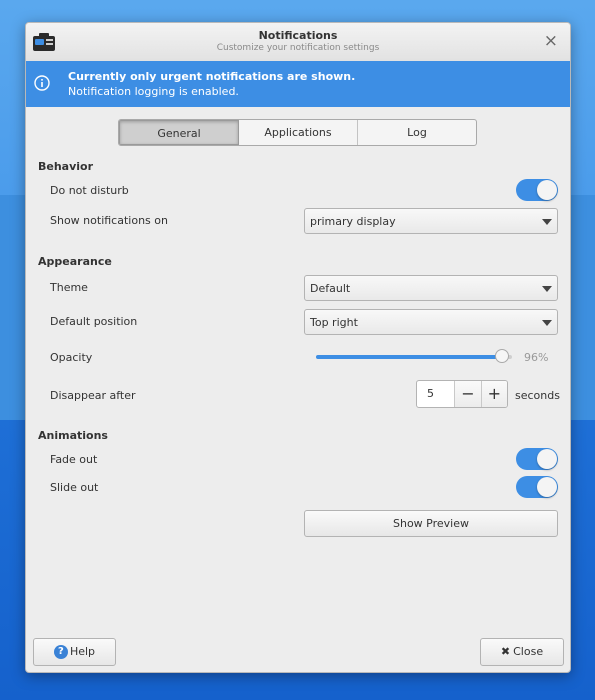  I want to click on window-subtitle: Customize your notification settings, so click(298, 48).